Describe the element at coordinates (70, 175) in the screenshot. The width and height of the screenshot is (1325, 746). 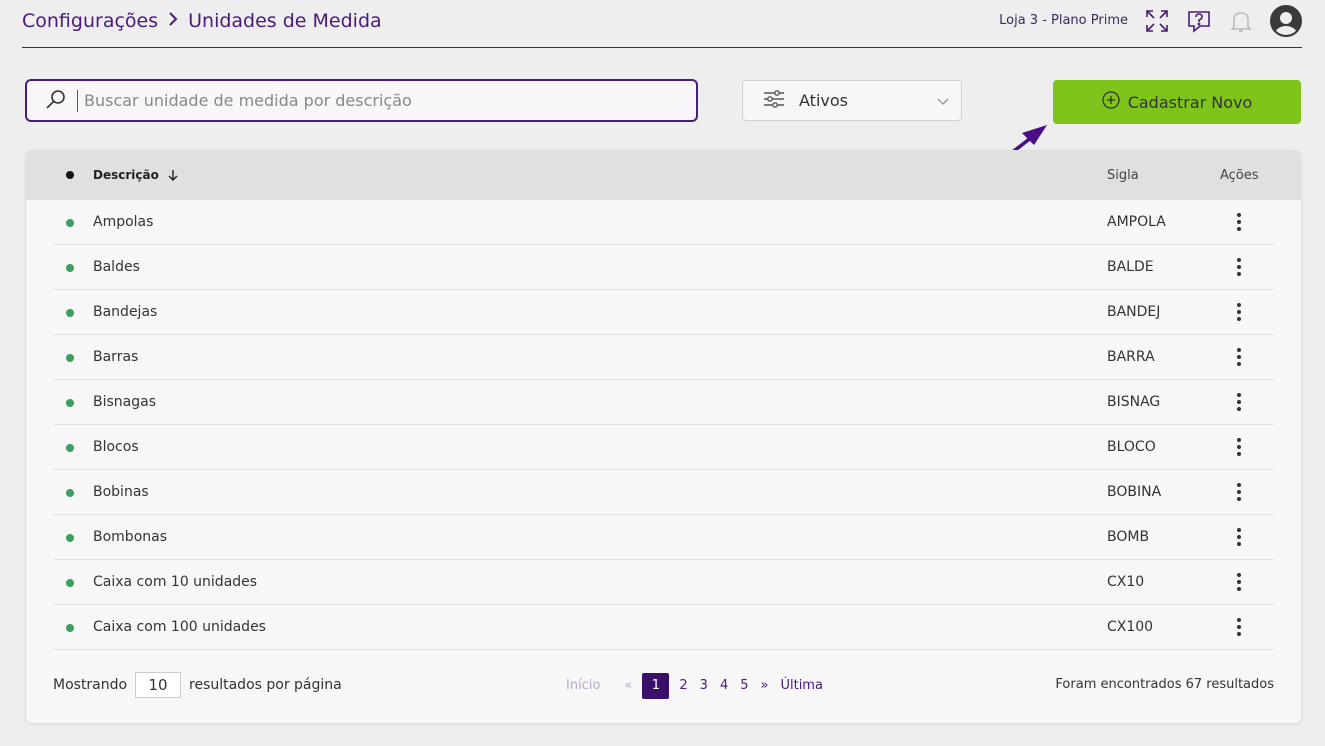
I see `status-column-dot` at that location.